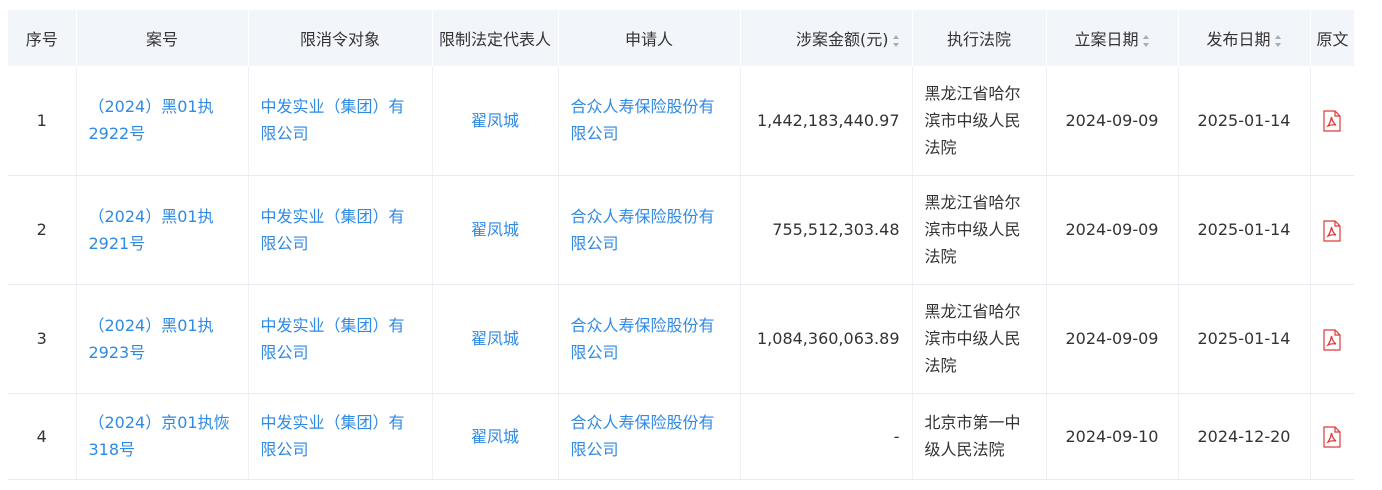  I want to click on amount-cell: 1,084,360,063.89, so click(826, 339).